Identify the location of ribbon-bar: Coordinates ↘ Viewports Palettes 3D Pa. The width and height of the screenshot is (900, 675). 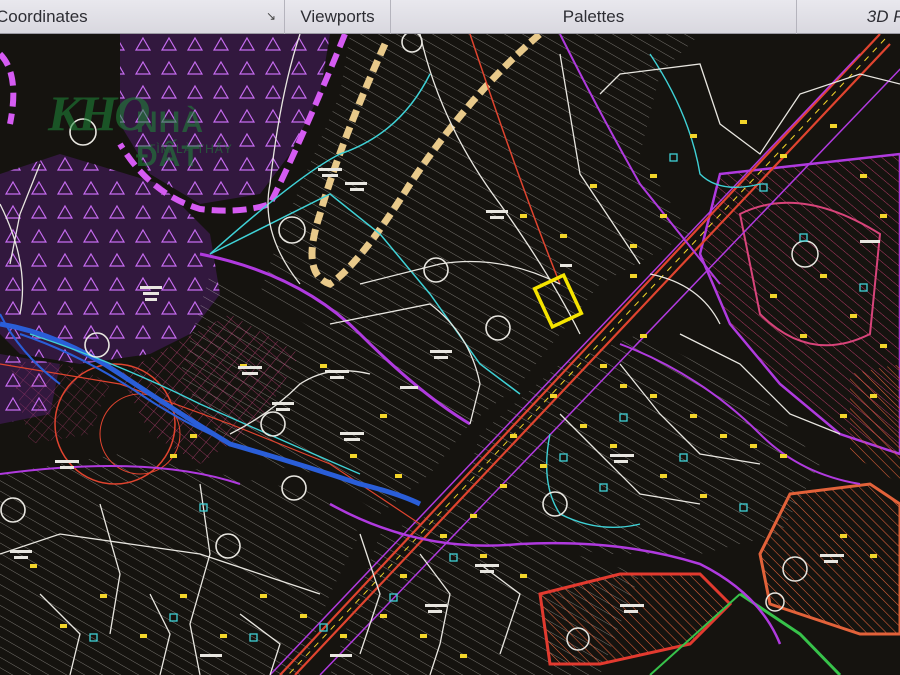
(450, 17).